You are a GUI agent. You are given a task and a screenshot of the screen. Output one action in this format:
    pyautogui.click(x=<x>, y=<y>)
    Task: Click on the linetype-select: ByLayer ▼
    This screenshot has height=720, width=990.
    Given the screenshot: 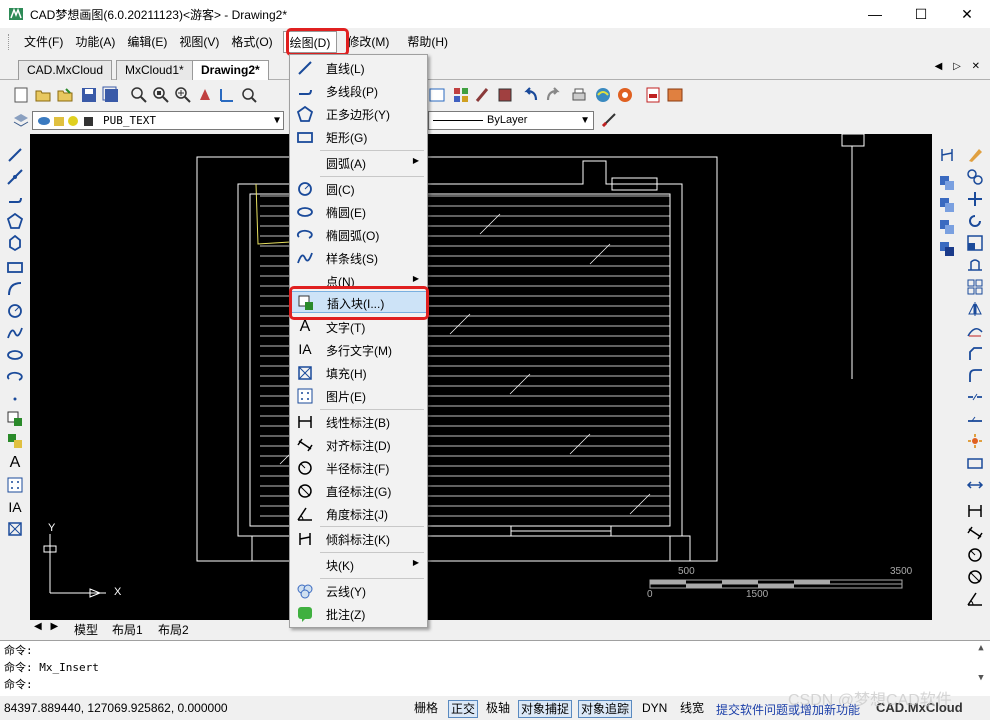 What is the action you would take?
    pyautogui.click(x=511, y=120)
    